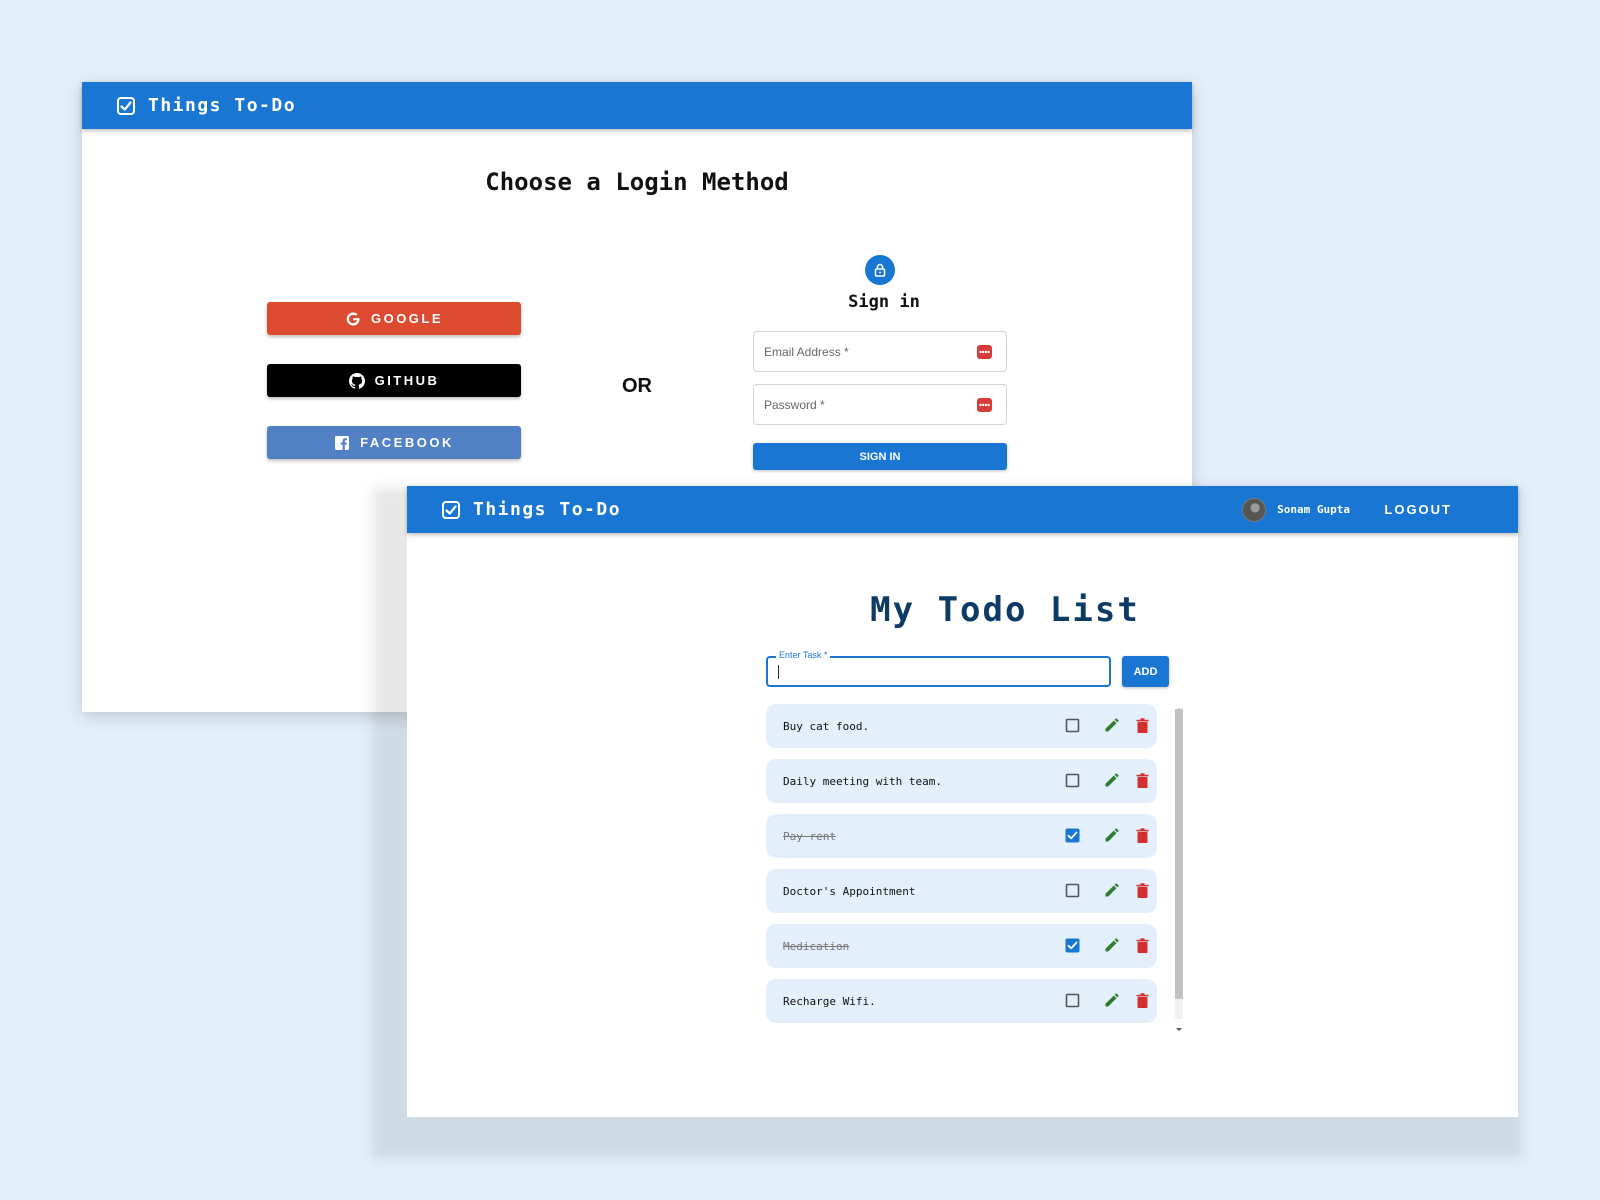 This screenshot has height=1200, width=1600. I want to click on facebook-login-button: FACEBOOK, so click(394, 442).